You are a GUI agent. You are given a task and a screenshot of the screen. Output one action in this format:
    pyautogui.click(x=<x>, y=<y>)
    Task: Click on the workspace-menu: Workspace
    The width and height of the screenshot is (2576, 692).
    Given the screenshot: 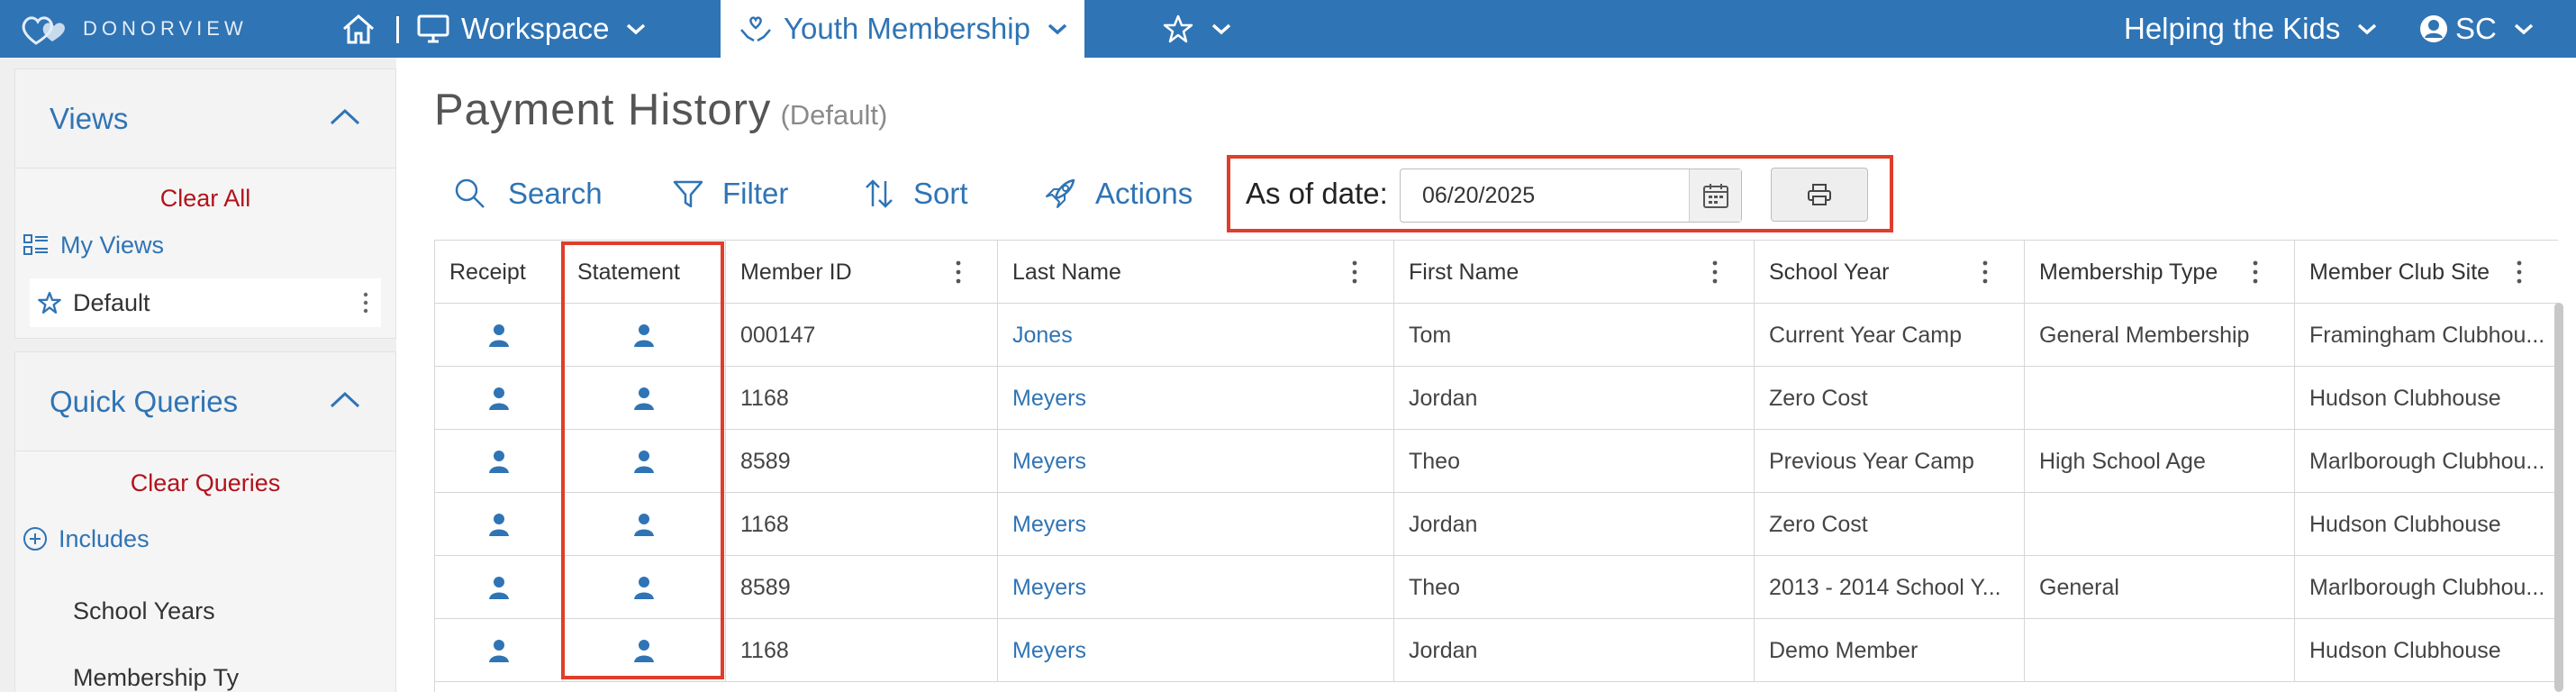 What is the action you would take?
    pyautogui.click(x=531, y=29)
    